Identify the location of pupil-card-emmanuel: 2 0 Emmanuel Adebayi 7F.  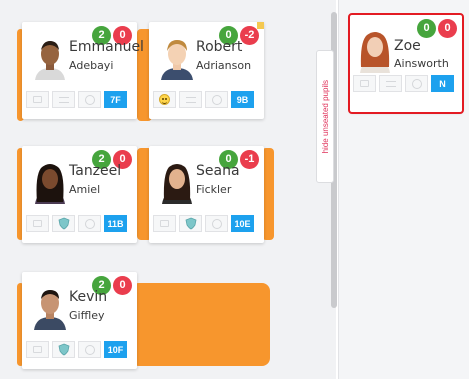
(83, 70).